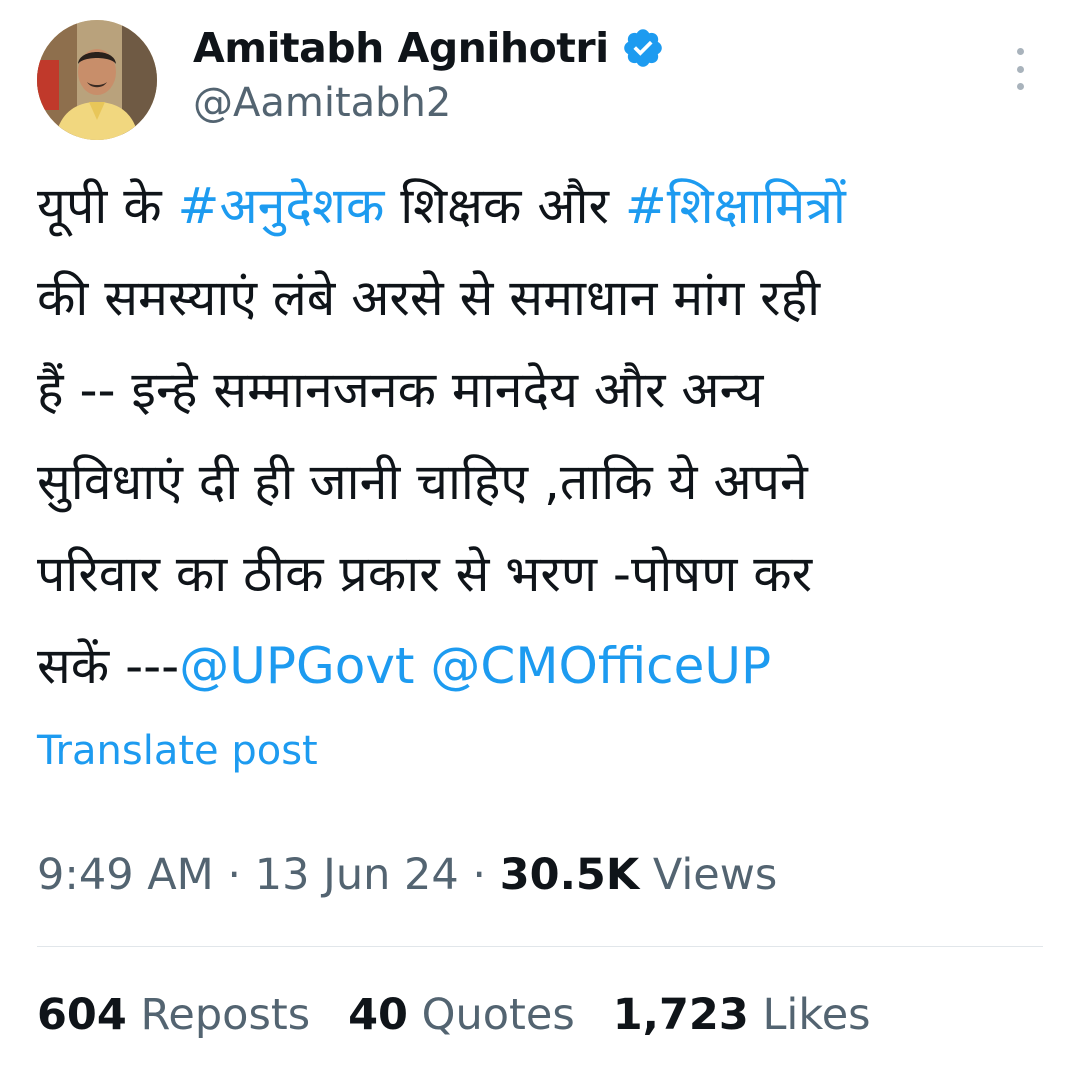 The height and width of the screenshot is (1074, 1080). I want to click on mention-link: @CMOfficeUP, so click(600, 666).